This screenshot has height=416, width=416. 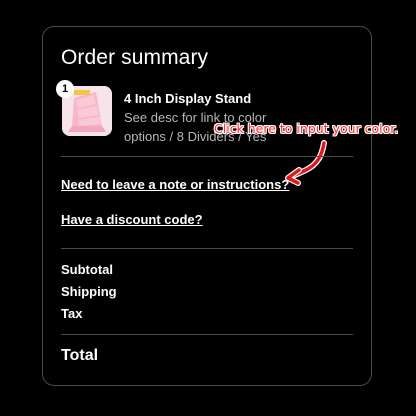 What do you see at coordinates (306, 128) in the screenshot?
I see `color-instruction-annotation: Click here to input your color.` at bounding box center [306, 128].